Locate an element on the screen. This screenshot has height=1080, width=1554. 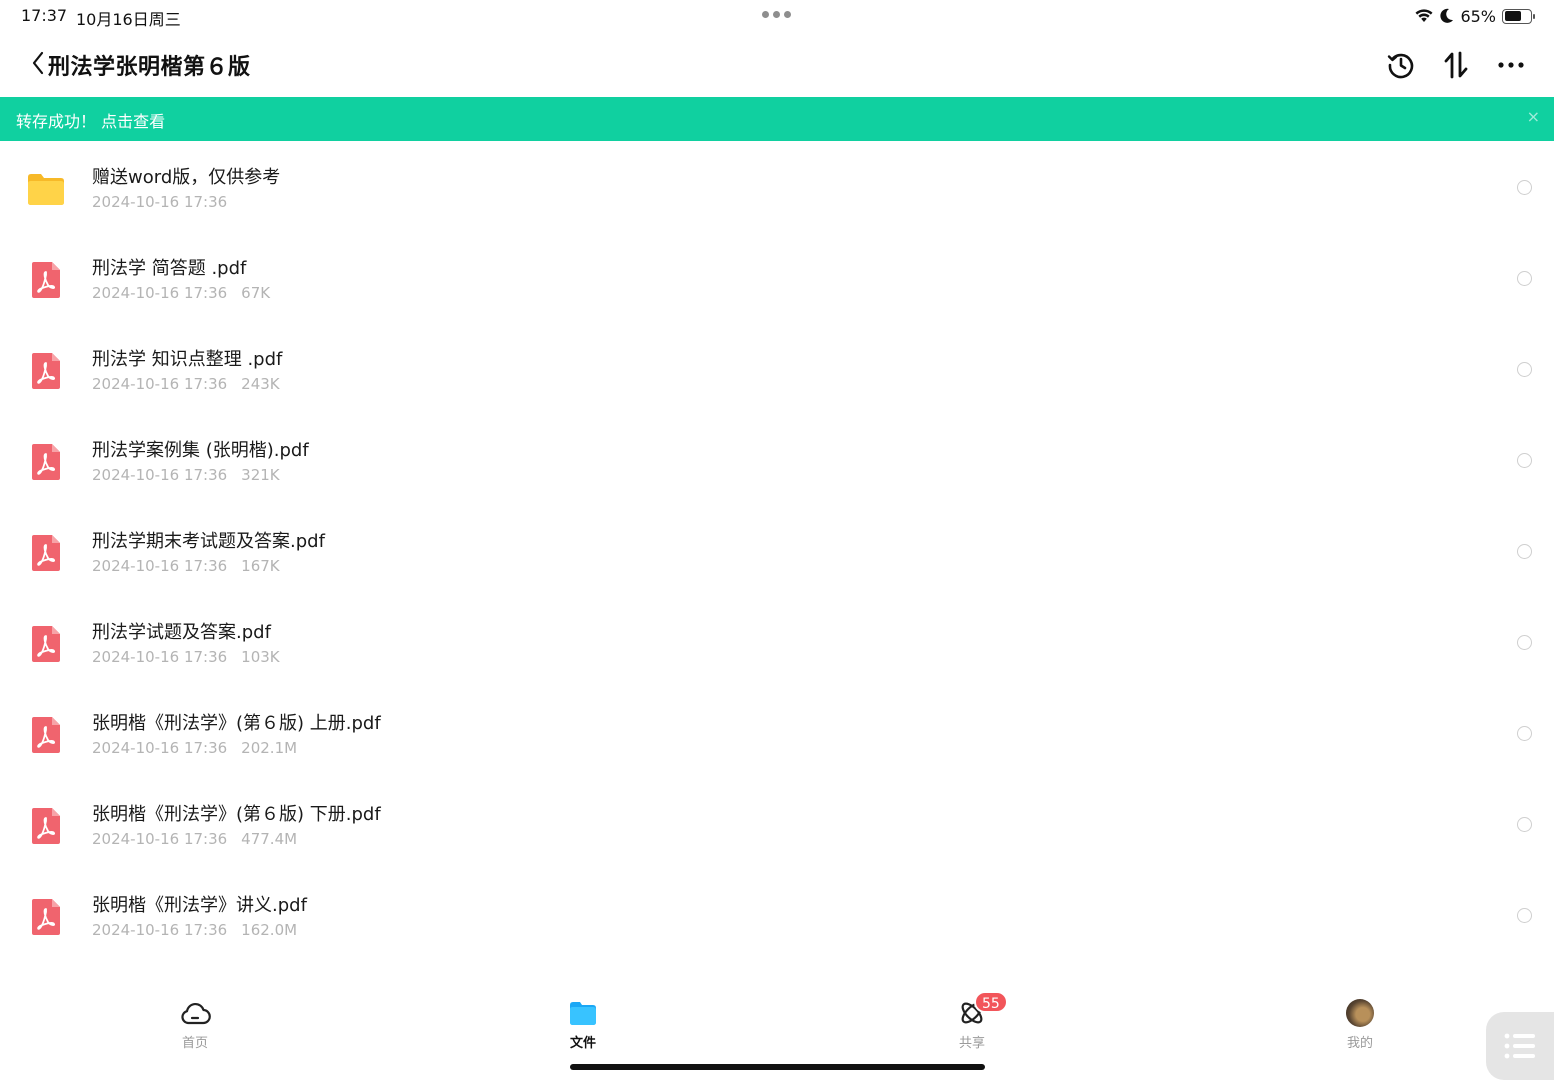
more-icon is located at coordinates (1511, 65).